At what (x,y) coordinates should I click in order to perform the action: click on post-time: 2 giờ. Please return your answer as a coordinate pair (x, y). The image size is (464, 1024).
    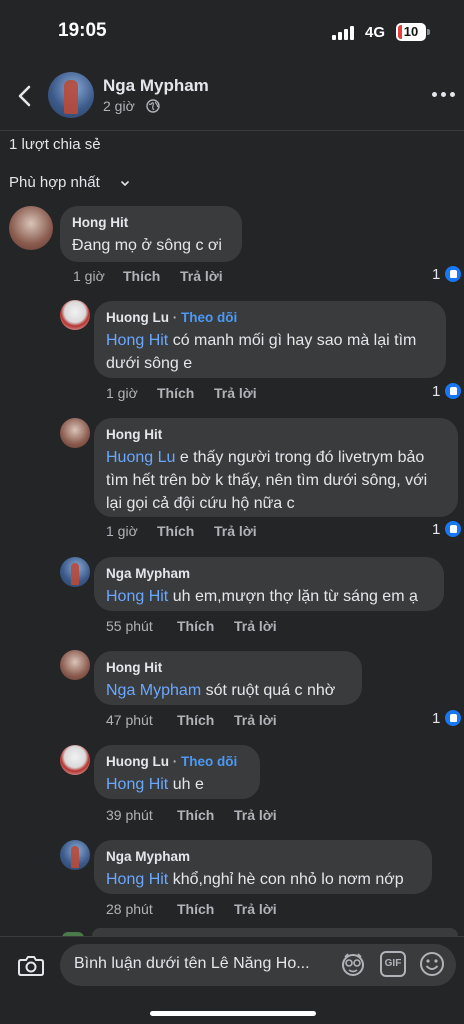
    Looking at the image, I should click on (119, 106).